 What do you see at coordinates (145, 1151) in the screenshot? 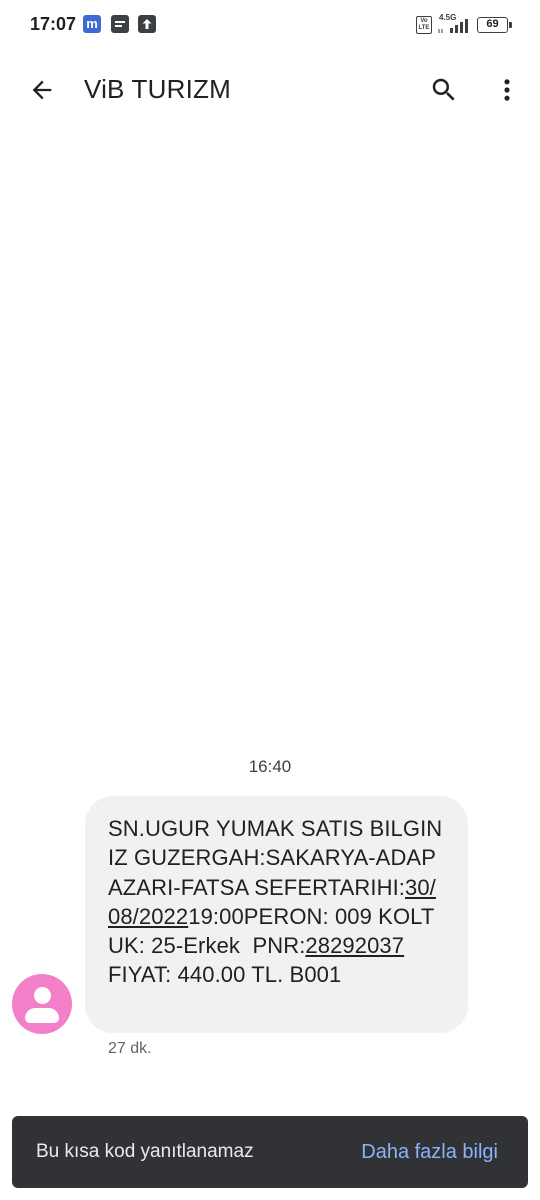
I see `snackbar-text: Bu kısa kod yanıtlanamaz` at bounding box center [145, 1151].